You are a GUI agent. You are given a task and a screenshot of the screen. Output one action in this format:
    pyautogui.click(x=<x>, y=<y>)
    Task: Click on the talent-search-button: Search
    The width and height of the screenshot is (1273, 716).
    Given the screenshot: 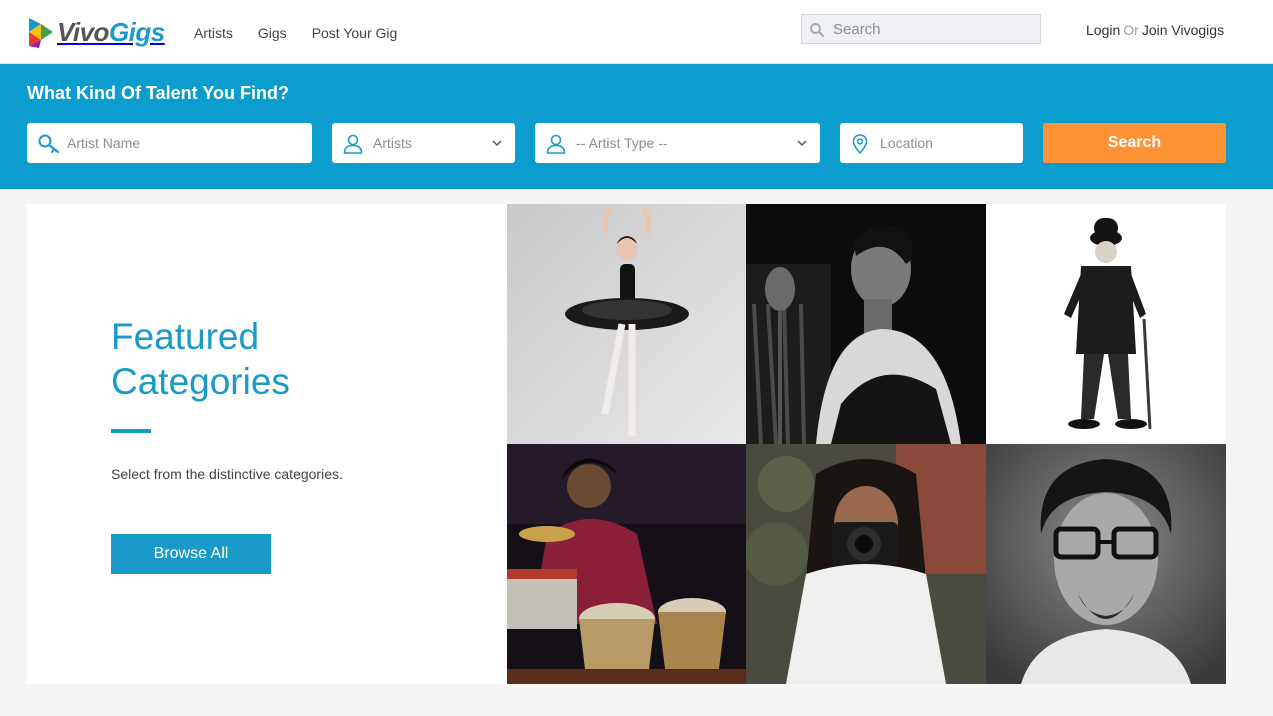 What is the action you would take?
    pyautogui.click(x=1134, y=143)
    